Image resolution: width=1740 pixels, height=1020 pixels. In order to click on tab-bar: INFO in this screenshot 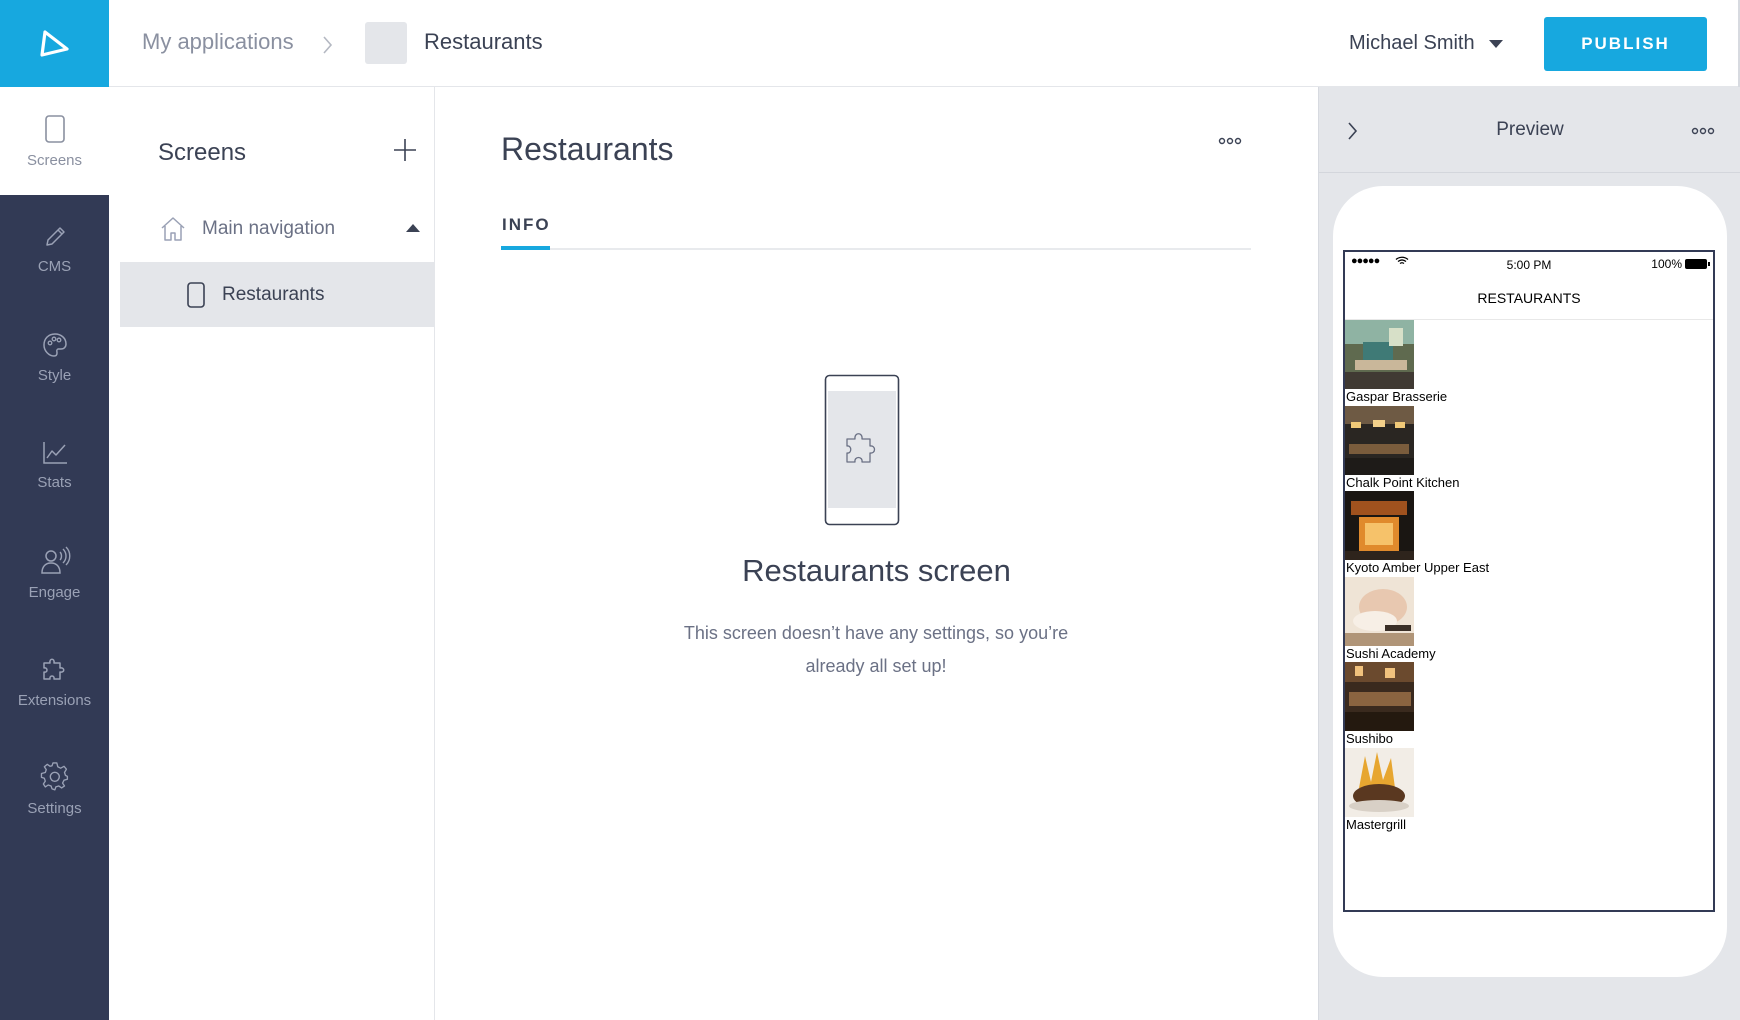, I will do `click(876, 232)`.